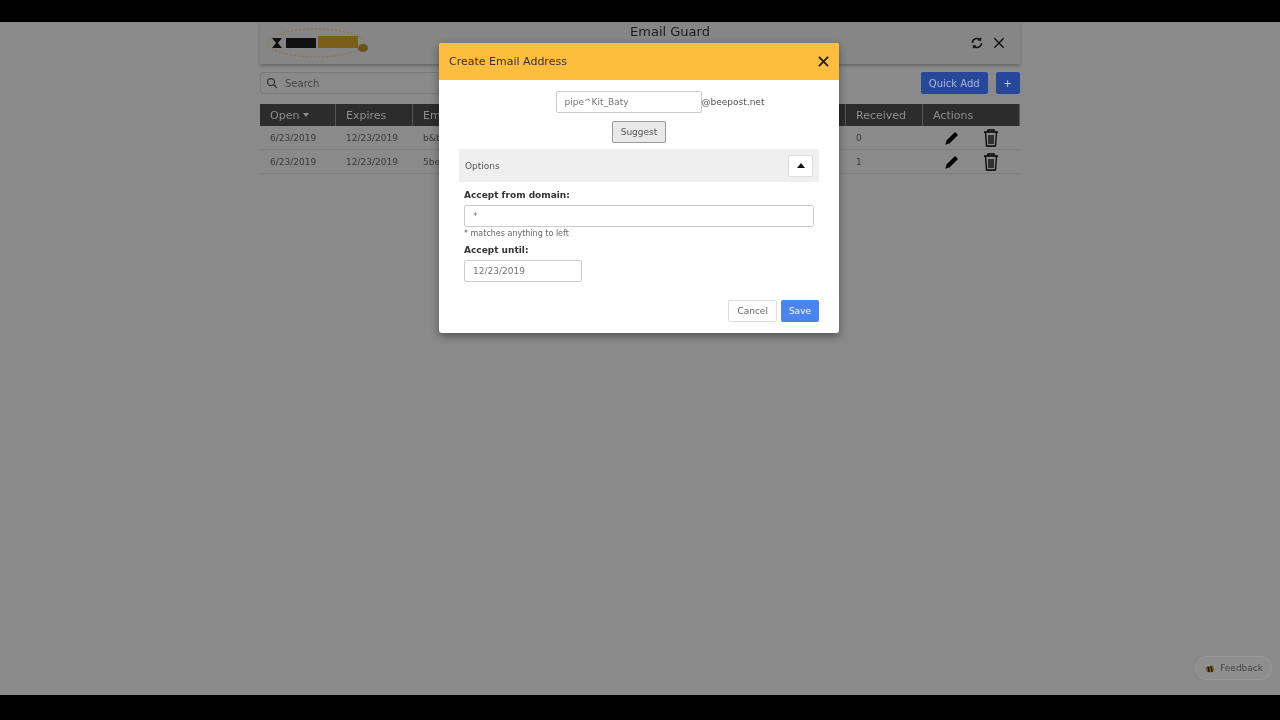  Describe the element at coordinates (954, 83) in the screenshot. I see `quick-add-button: Quick Add` at that location.